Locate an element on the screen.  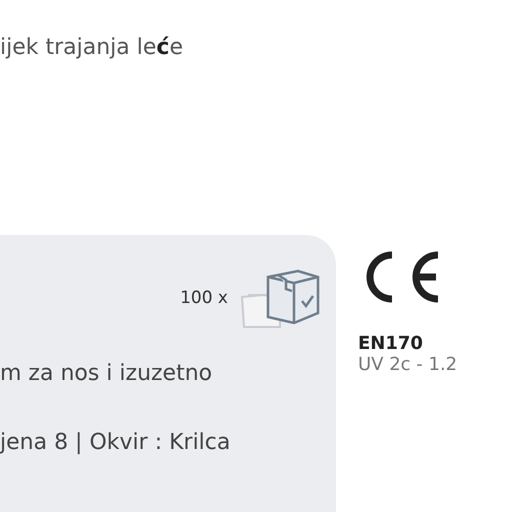
standard-text: EN170 is located at coordinates (390, 343).